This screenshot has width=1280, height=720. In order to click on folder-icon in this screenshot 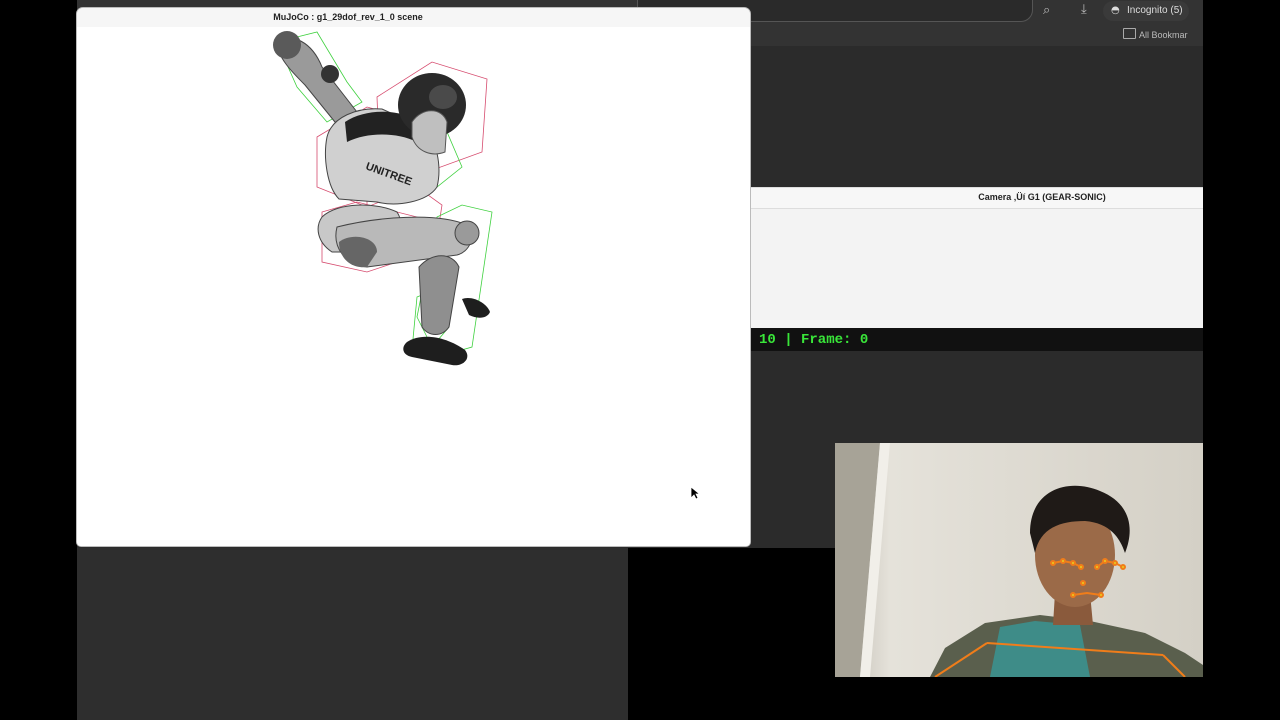, I will do `click(1129, 33)`.